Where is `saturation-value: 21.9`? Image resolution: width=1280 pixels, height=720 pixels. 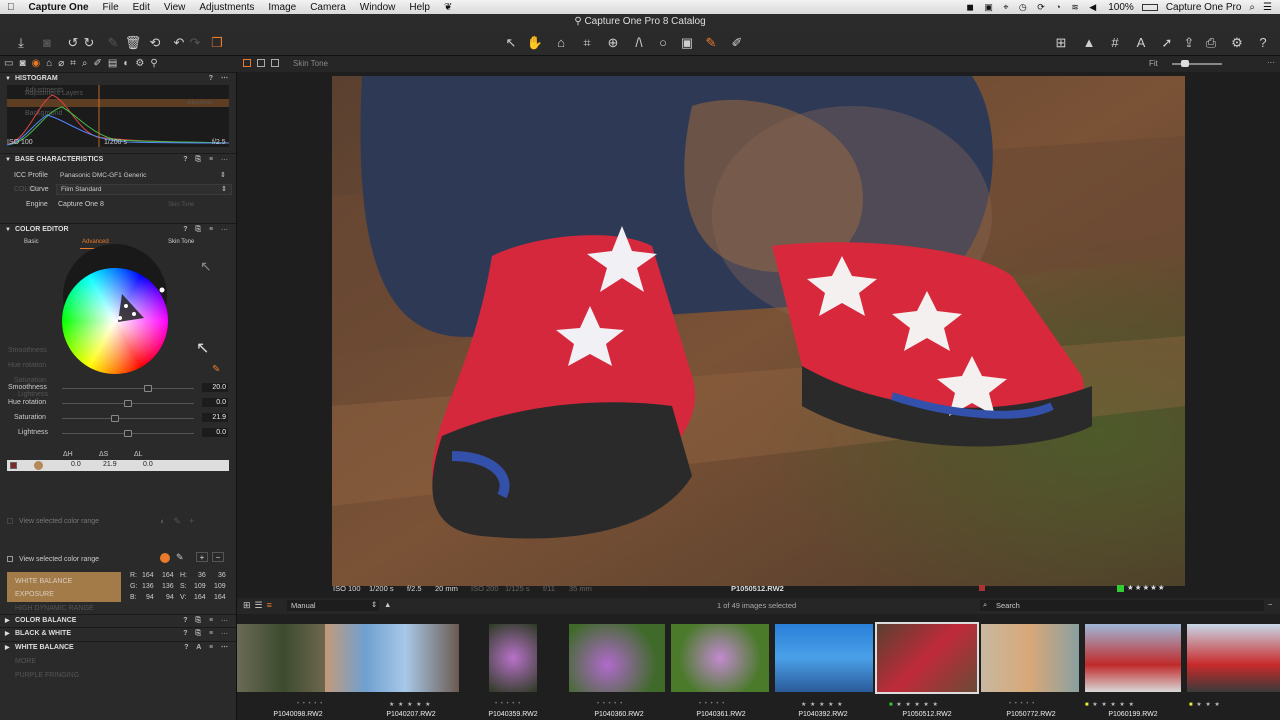
saturation-value: 21.9 is located at coordinates (215, 417).